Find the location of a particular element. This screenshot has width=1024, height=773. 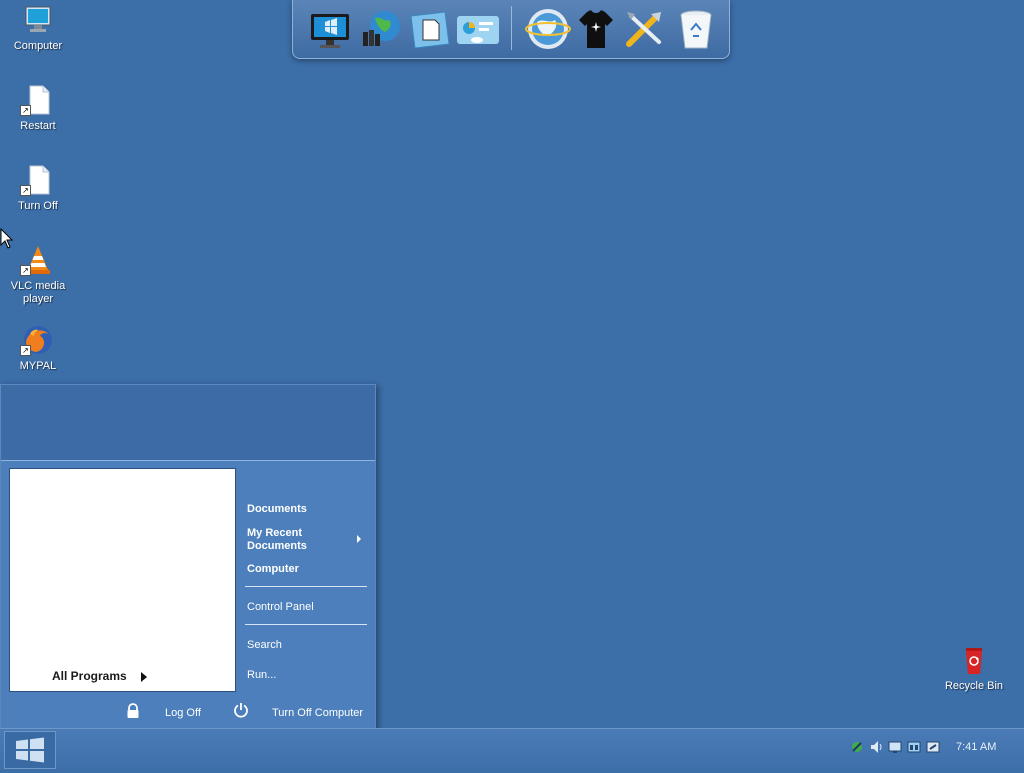

desktop-icon-label: Restart is located at coordinates (38, 126).